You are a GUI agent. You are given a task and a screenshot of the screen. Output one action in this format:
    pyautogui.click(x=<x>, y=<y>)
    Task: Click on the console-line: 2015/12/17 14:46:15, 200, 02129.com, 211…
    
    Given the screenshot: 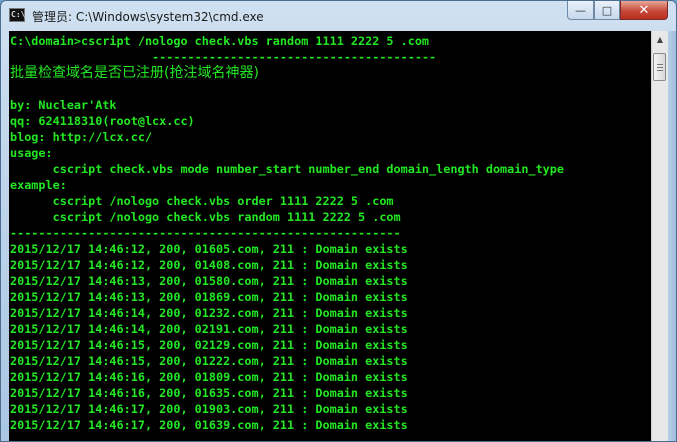 What is the action you would take?
    pyautogui.click(x=209, y=345)
    